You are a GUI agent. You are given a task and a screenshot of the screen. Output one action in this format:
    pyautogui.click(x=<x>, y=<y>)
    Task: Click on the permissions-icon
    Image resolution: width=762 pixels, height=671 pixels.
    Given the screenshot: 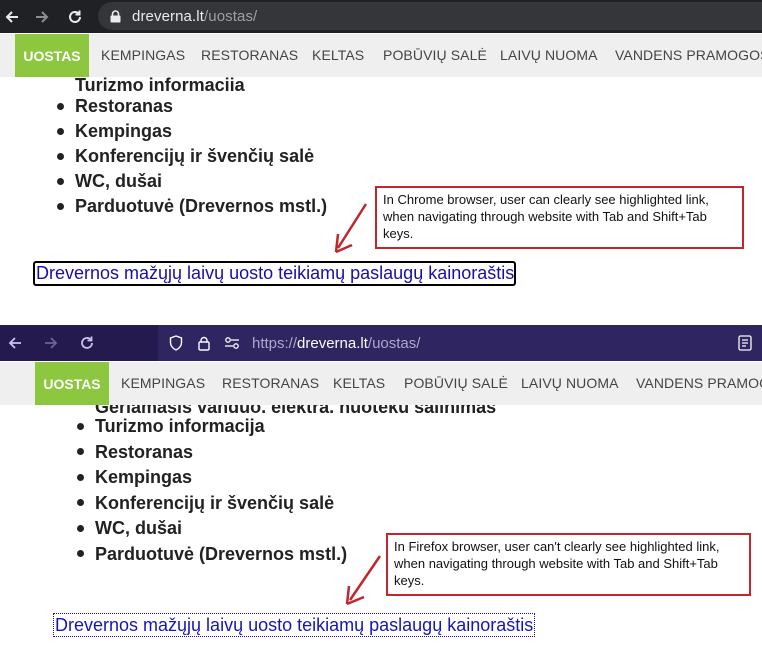 What is the action you would take?
    pyautogui.click(x=232, y=343)
    